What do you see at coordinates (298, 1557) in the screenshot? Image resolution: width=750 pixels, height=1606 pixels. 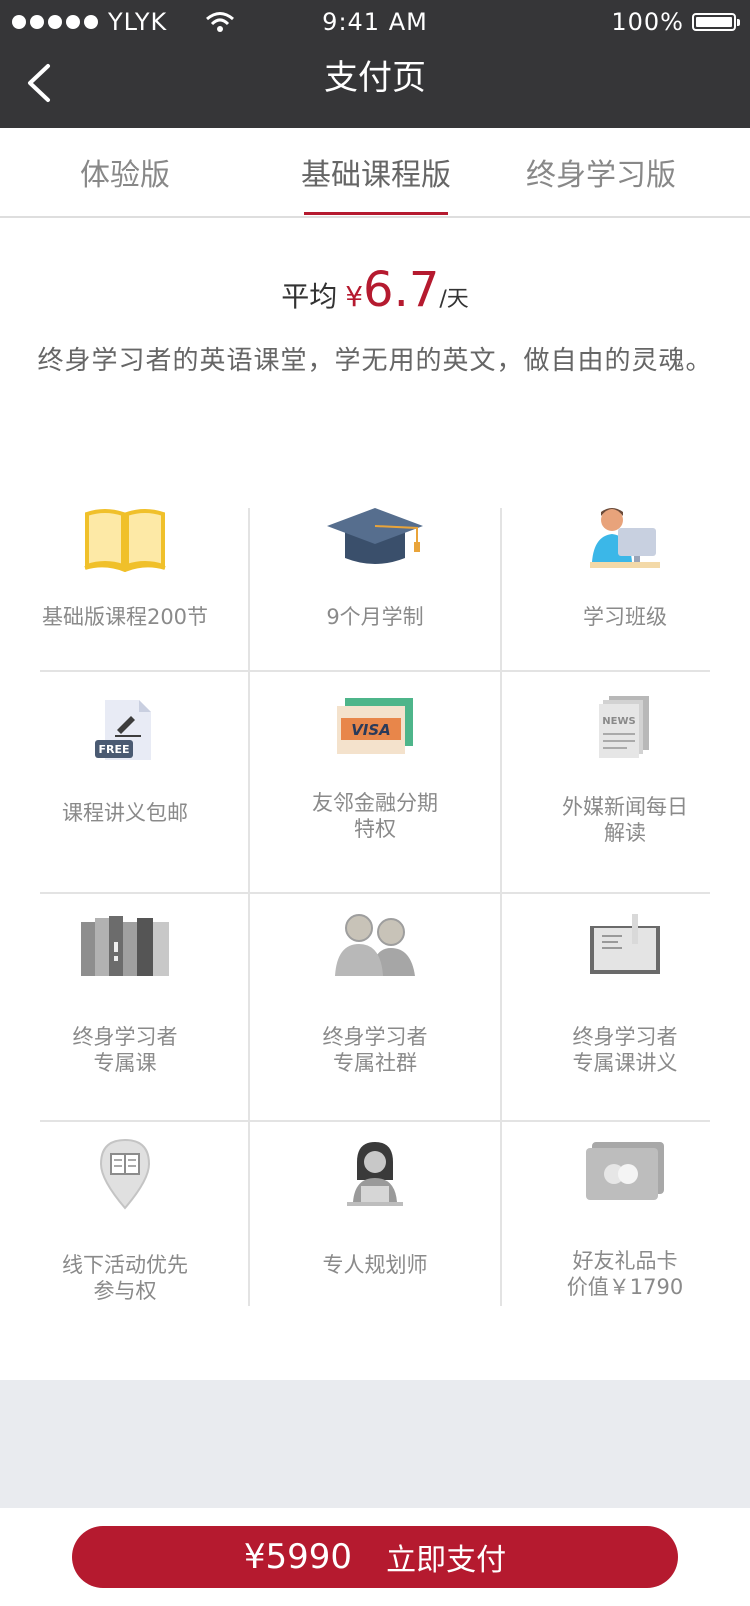 I see `pay-amount: ¥5990` at bounding box center [298, 1557].